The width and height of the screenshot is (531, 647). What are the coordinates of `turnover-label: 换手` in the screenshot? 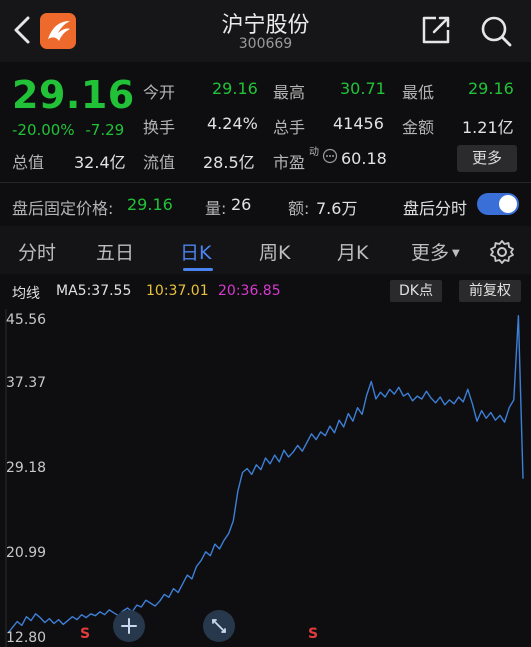 It's located at (159, 127).